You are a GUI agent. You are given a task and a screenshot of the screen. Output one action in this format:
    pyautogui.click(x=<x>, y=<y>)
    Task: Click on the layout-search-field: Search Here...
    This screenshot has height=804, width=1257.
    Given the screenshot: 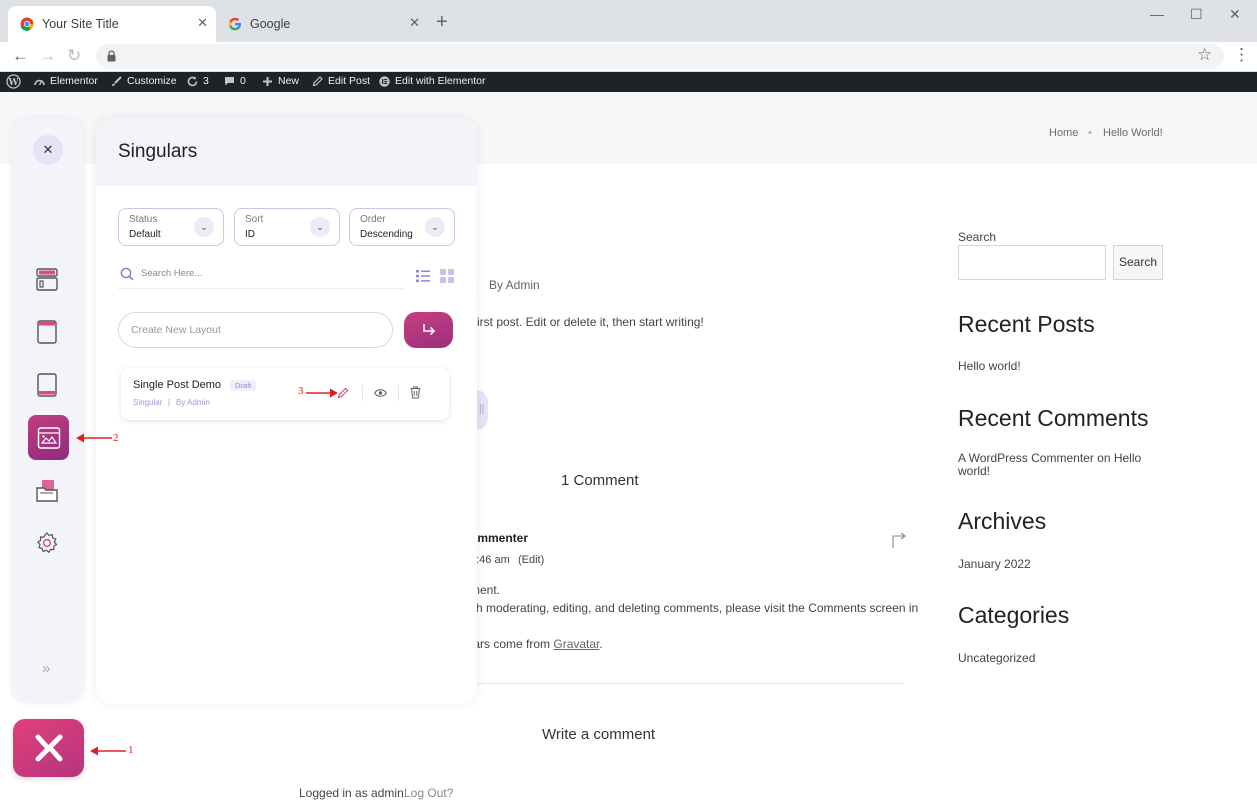 What is the action you would take?
    pyautogui.click(x=261, y=276)
    